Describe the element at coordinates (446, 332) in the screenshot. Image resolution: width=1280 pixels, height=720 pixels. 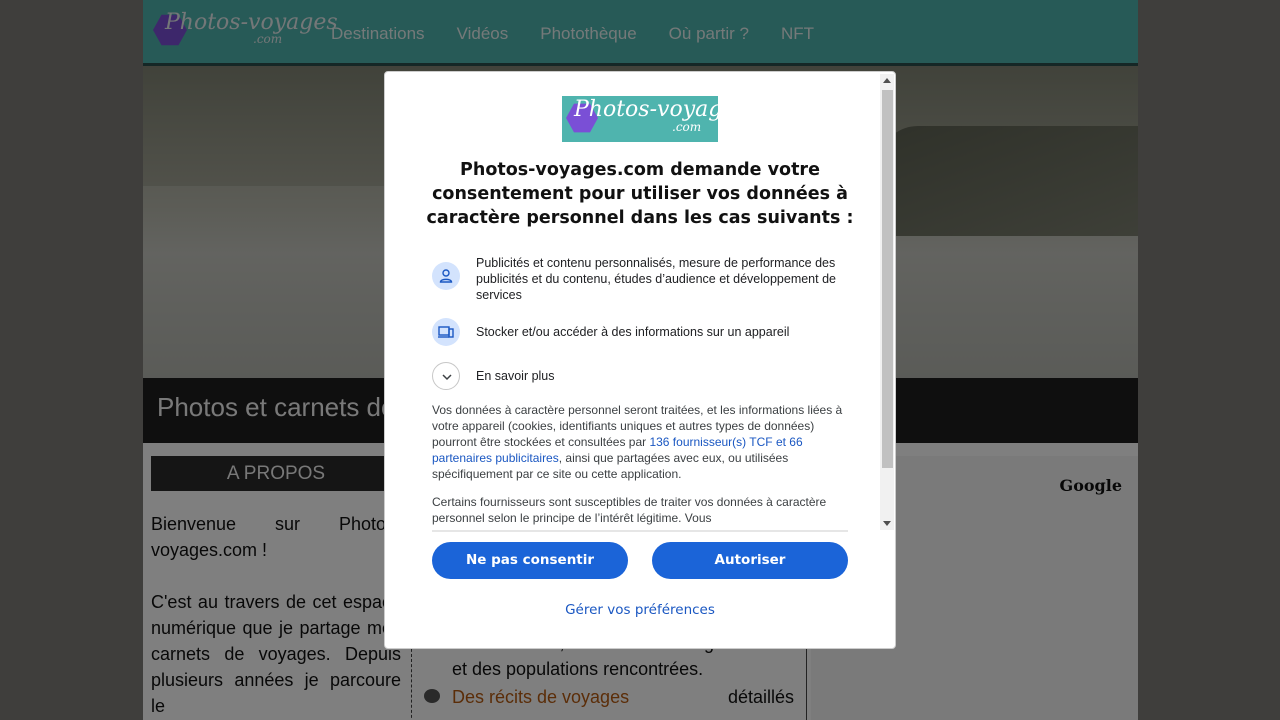
I see `devices-icon` at that location.